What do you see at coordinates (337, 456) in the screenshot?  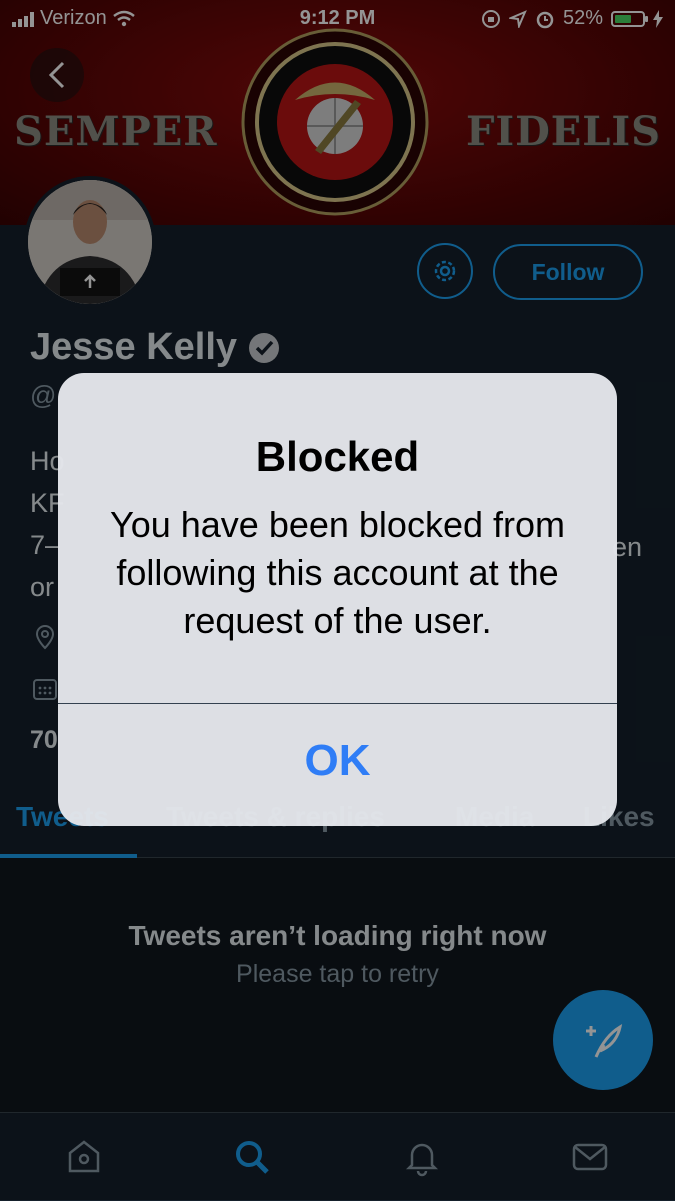 I see `alert-title: Blocked` at bounding box center [337, 456].